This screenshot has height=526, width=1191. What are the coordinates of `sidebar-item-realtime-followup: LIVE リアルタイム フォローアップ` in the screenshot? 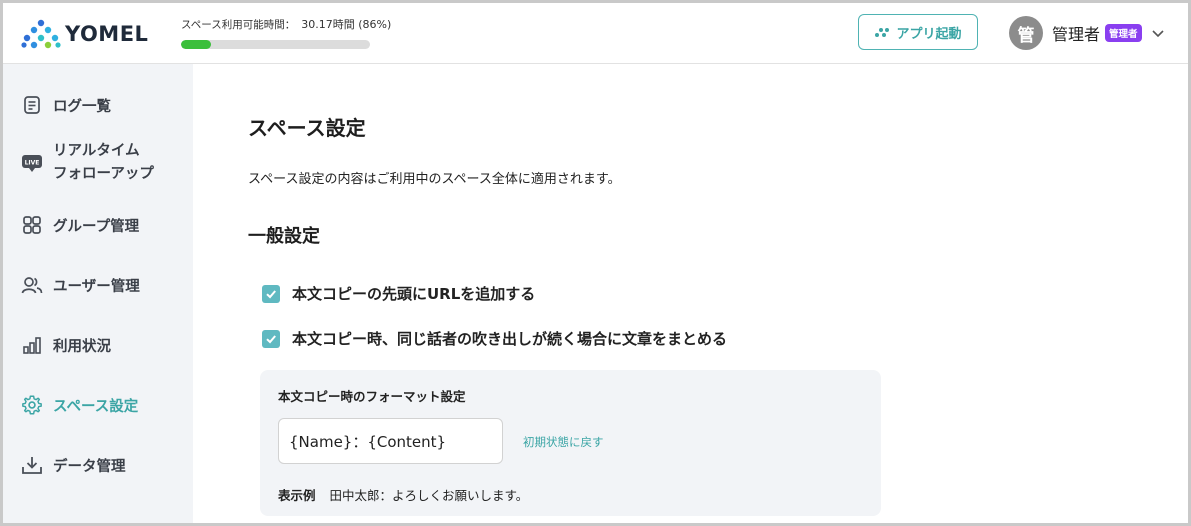 It's located at (87, 163).